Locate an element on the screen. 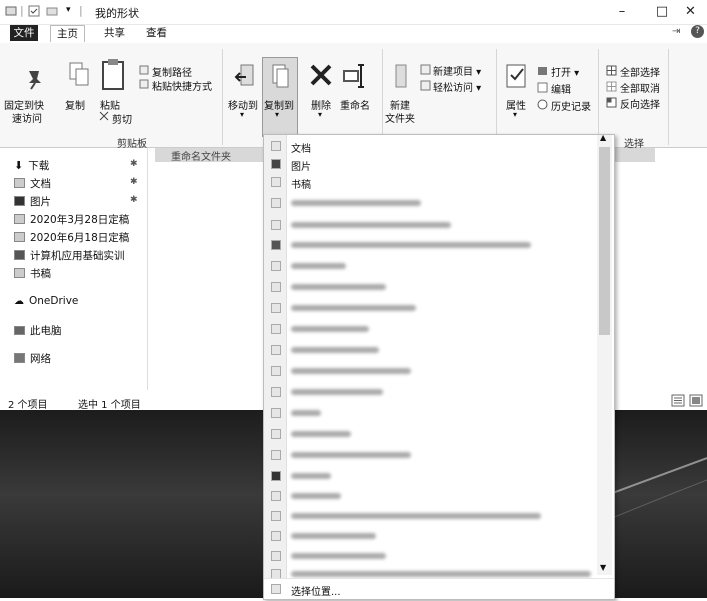 The image size is (707, 601). easy-access-button: 轻松访问 ▾ is located at coordinates (457, 86).